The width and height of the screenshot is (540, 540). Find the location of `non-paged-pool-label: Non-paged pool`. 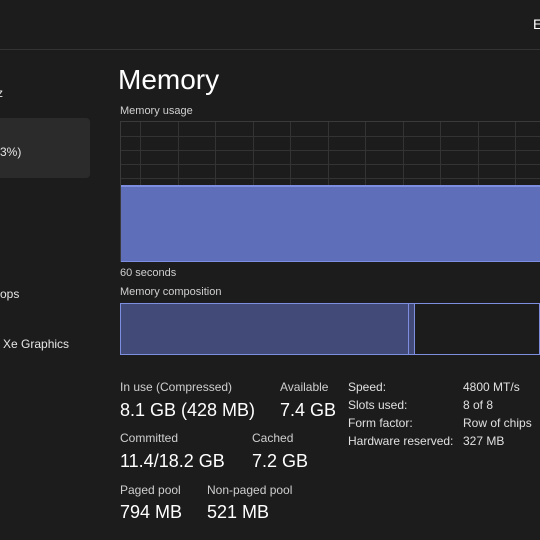

non-paged-pool-label: Non-paged pool is located at coordinates (250, 490).